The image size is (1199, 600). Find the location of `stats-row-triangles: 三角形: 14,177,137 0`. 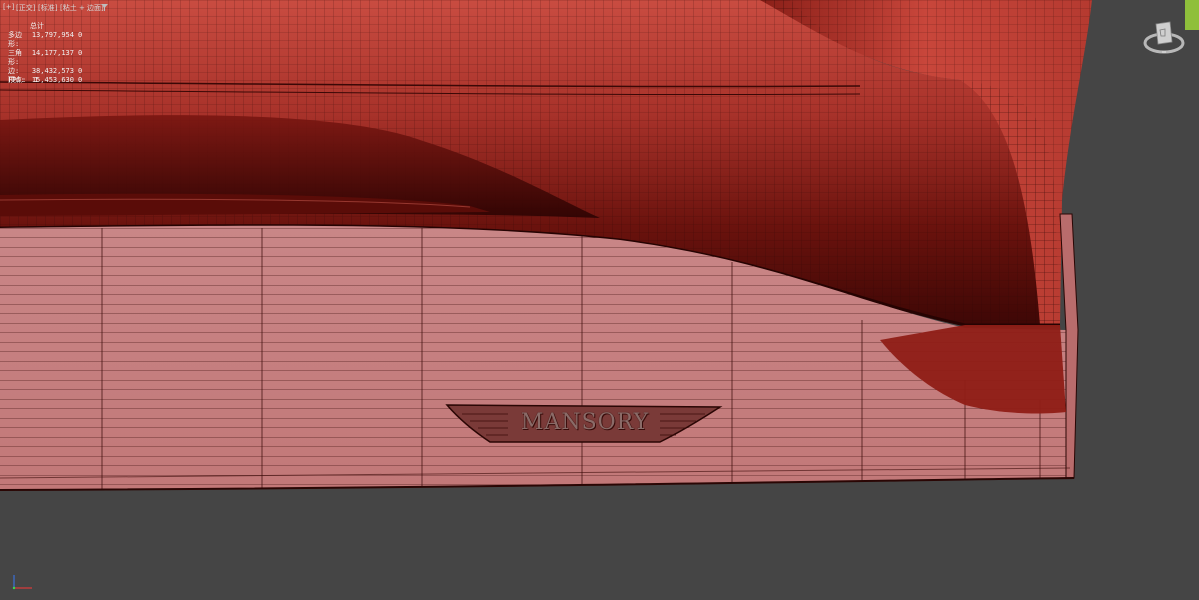

stats-row-triangles: 三角形: 14,177,137 0 is located at coordinates (45, 58).